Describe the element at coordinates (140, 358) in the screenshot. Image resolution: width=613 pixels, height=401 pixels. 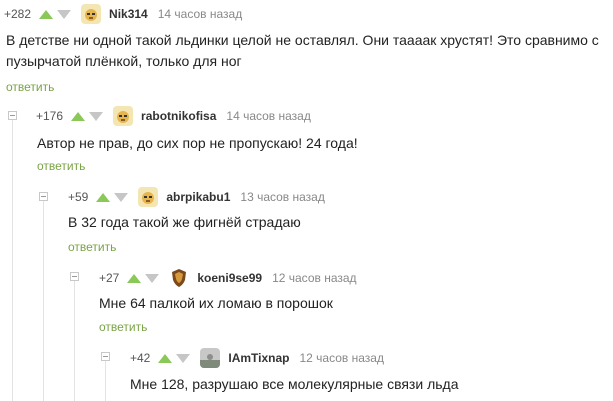
I see `comment-rating: +42` at that location.